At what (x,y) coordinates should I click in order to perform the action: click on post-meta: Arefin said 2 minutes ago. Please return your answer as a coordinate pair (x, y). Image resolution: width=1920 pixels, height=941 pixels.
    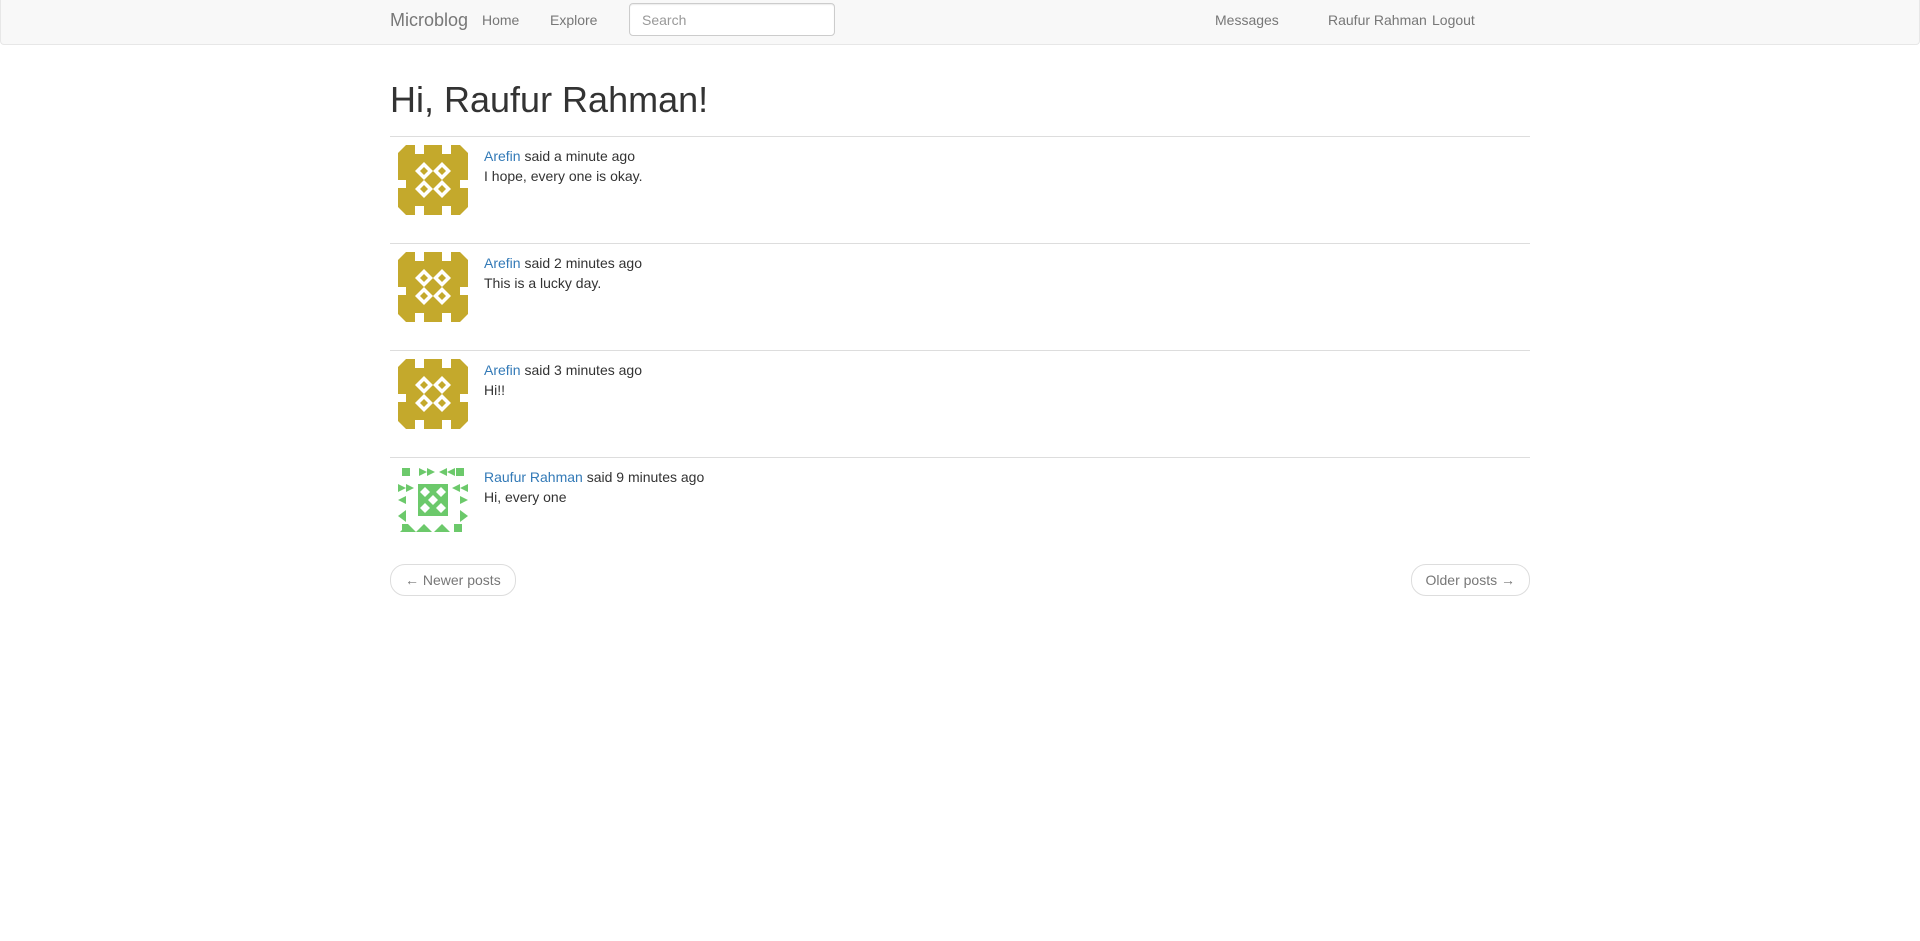
    Looking at the image, I should click on (563, 263).